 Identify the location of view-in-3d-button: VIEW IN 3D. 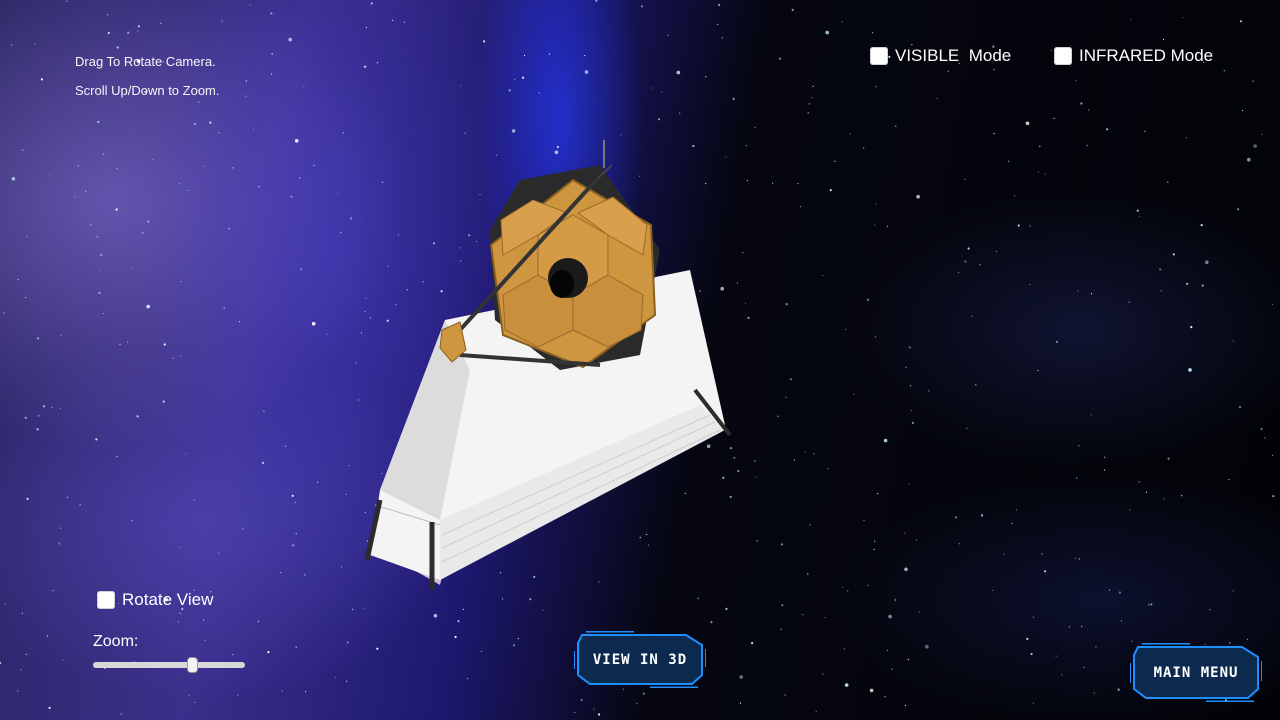
(640, 659).